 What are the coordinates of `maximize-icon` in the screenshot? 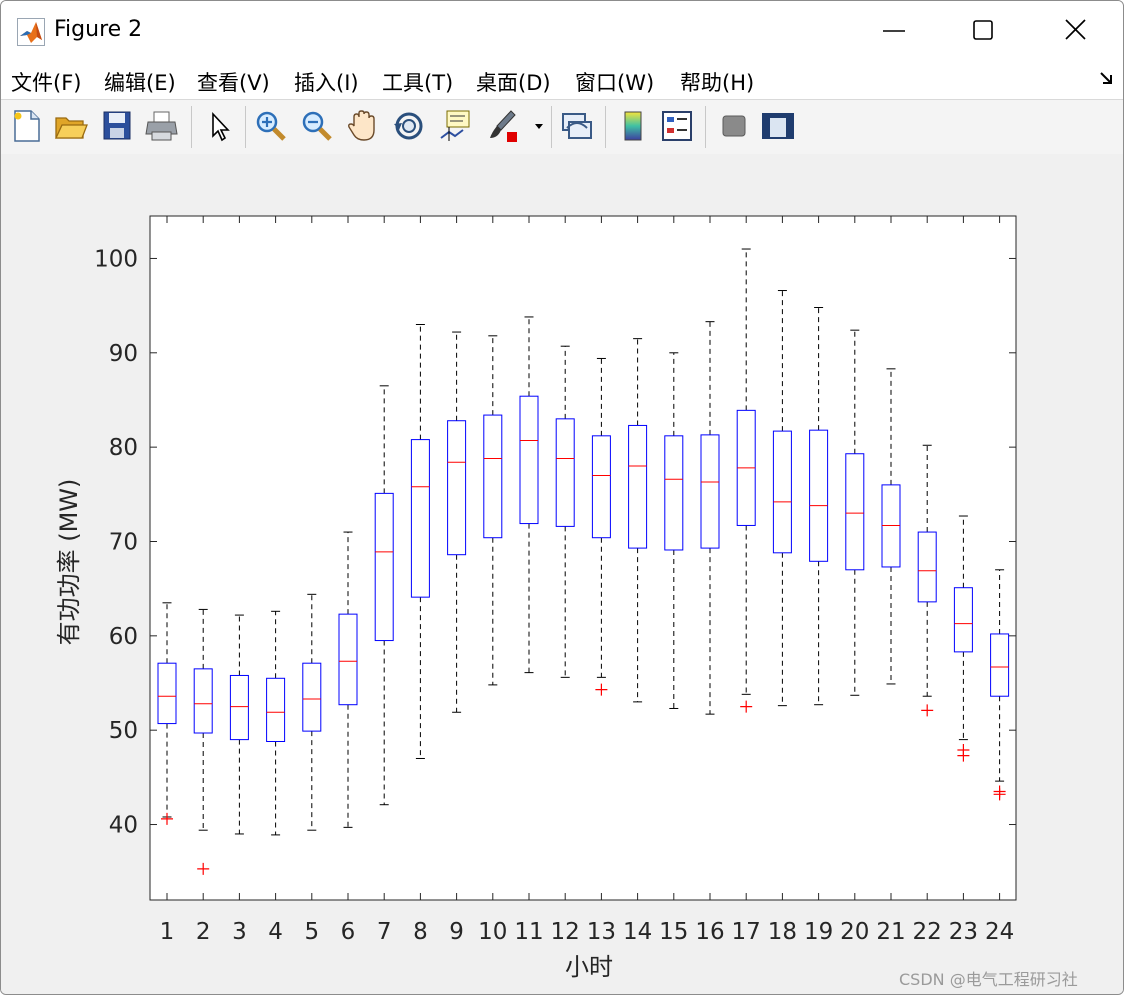 It's located at (983, 30).